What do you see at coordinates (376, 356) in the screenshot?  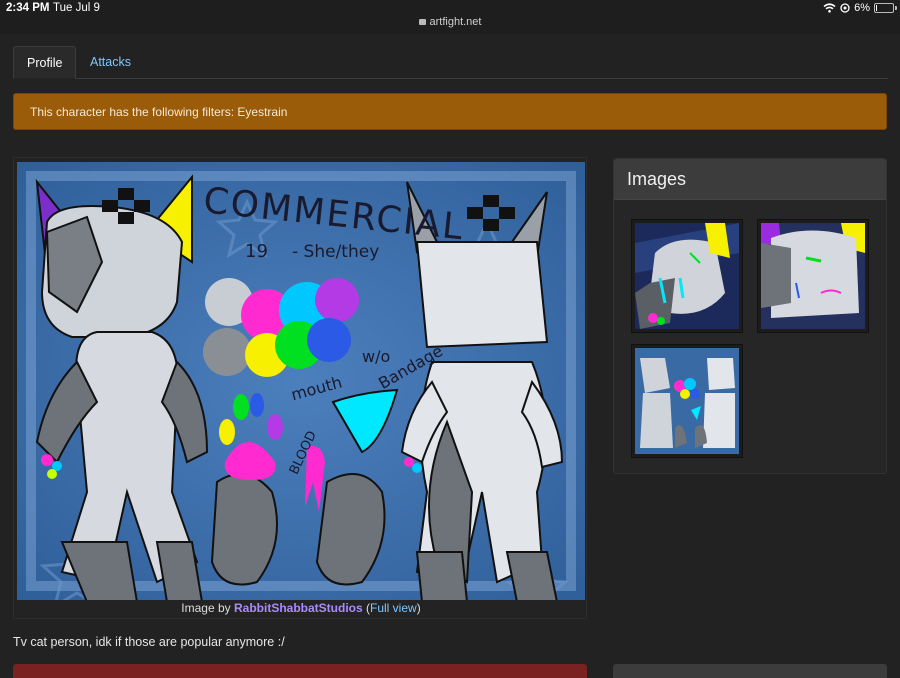 I see `artwork-note-wo: w/o` at bounding box center [376, 356].